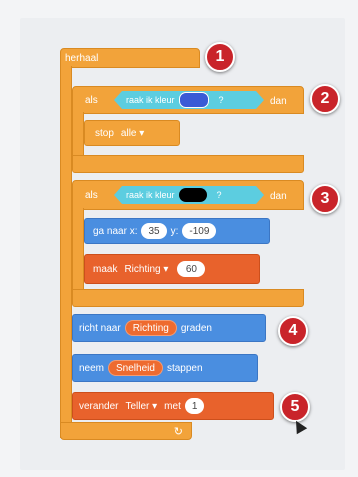 This screenshot has height=477, width=358. I want to click on move-suffix: stappen, so click(184, 368).